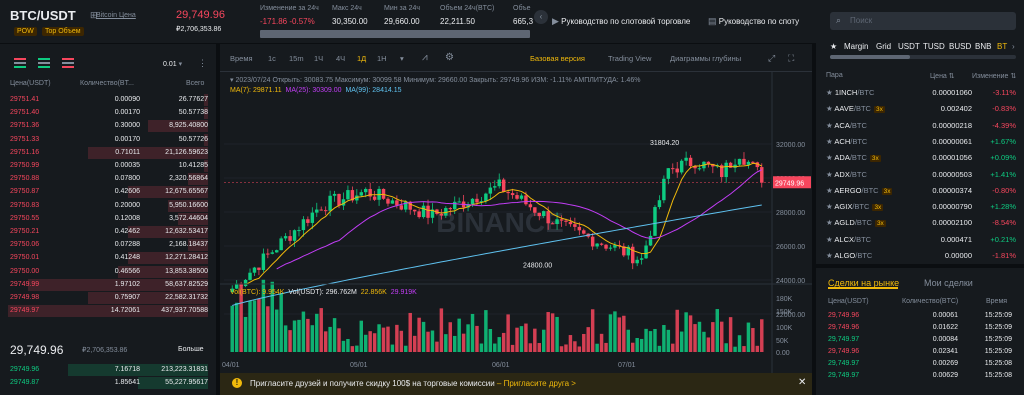  Describe the element at coordinates (920, 206) in the screenshot. I see `market-row: ★ AGIX/BTC 3x 0.00000790 +1.28%` at that location.